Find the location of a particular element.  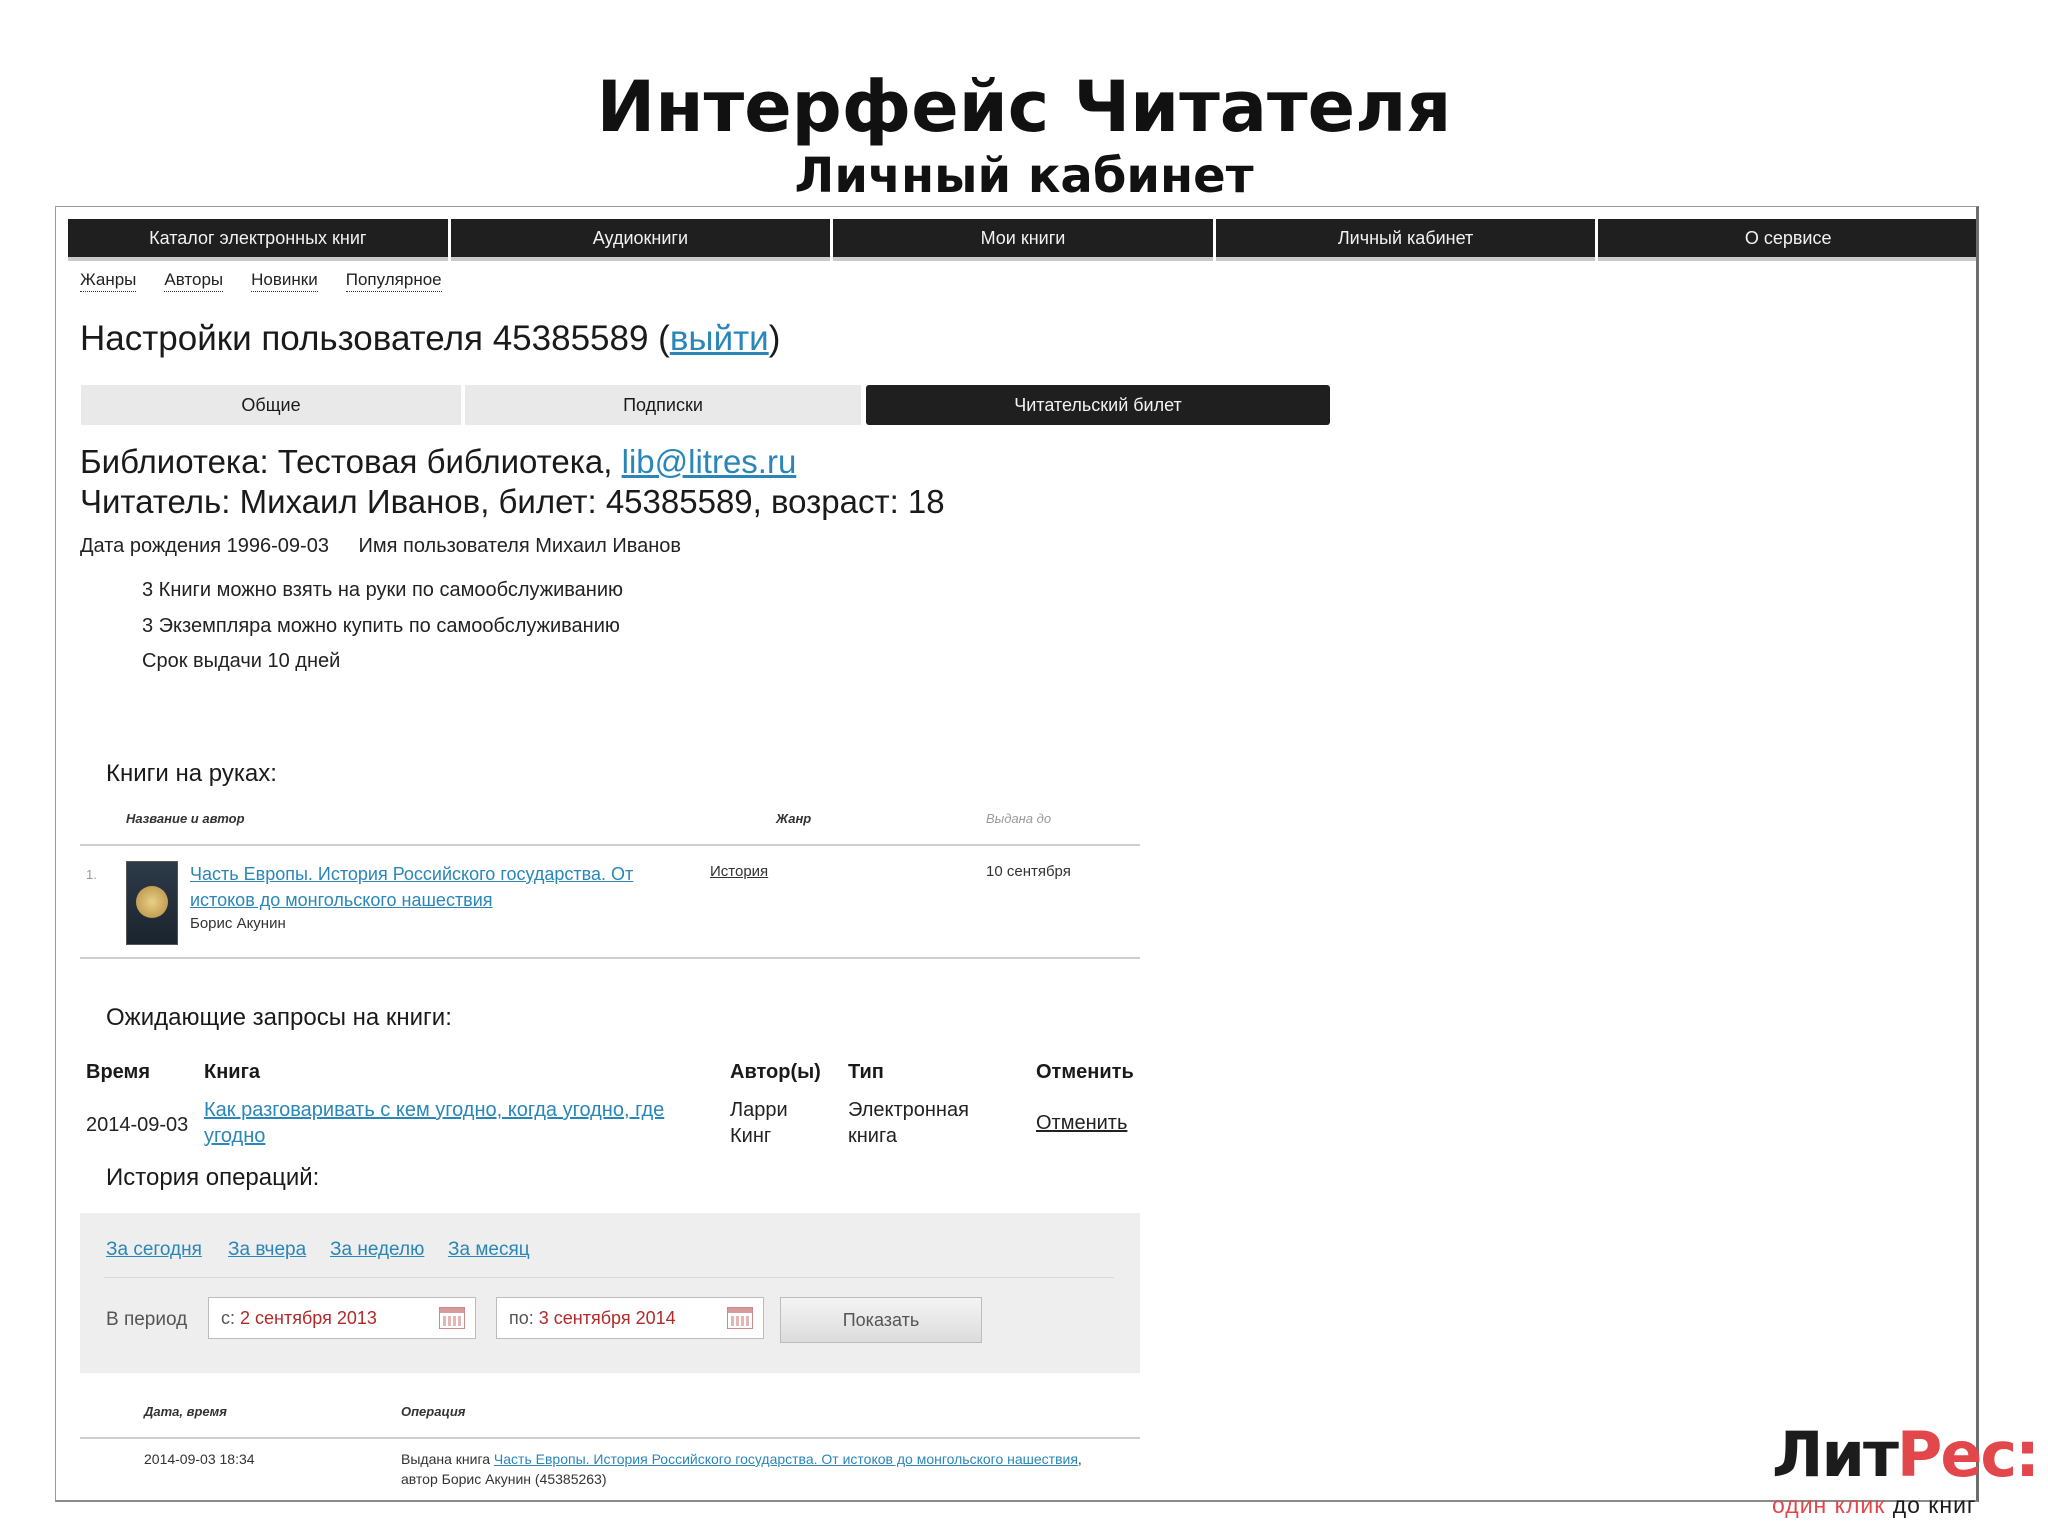

page-title-close: ) is located at coordinates (774, 338).